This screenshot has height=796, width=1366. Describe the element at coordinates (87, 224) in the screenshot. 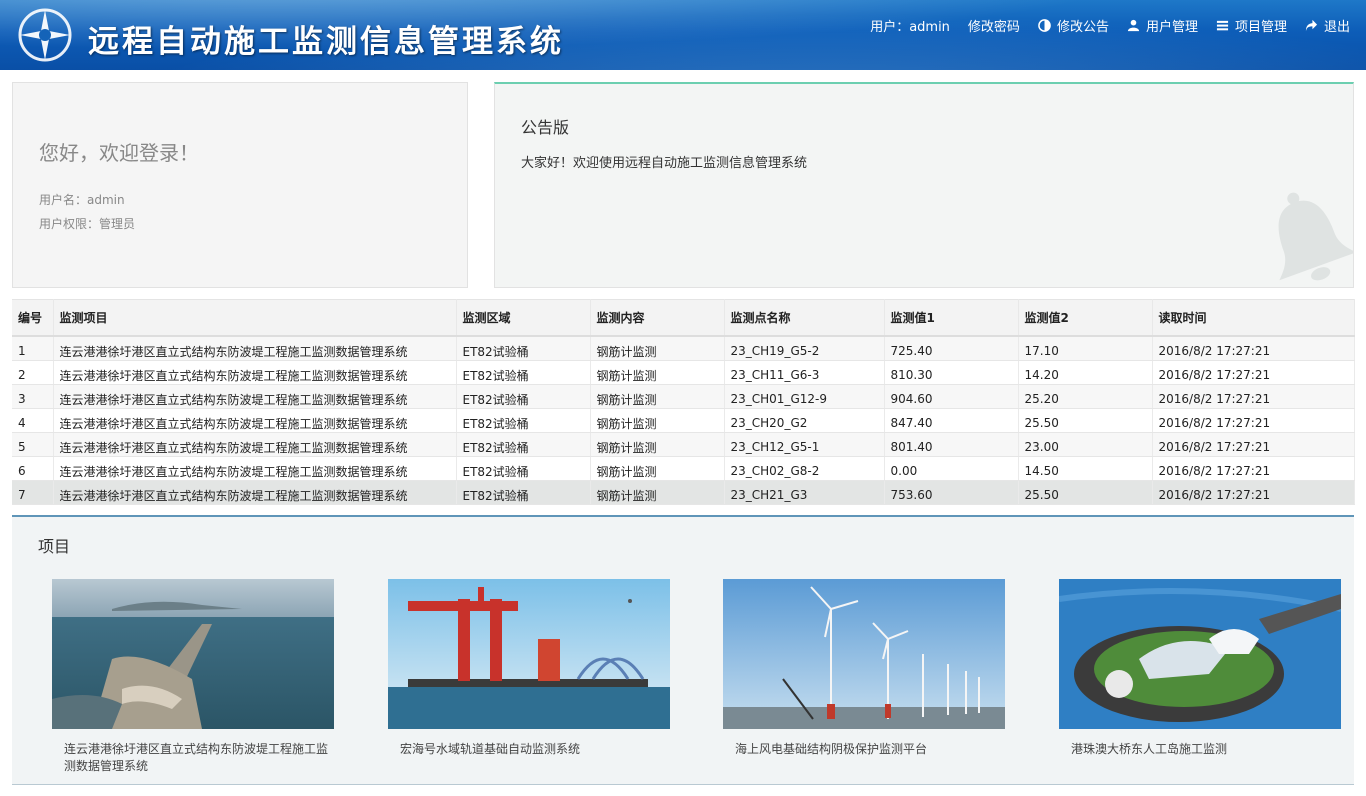

I see `welcome-role: 用户权限：管理员` at that location.